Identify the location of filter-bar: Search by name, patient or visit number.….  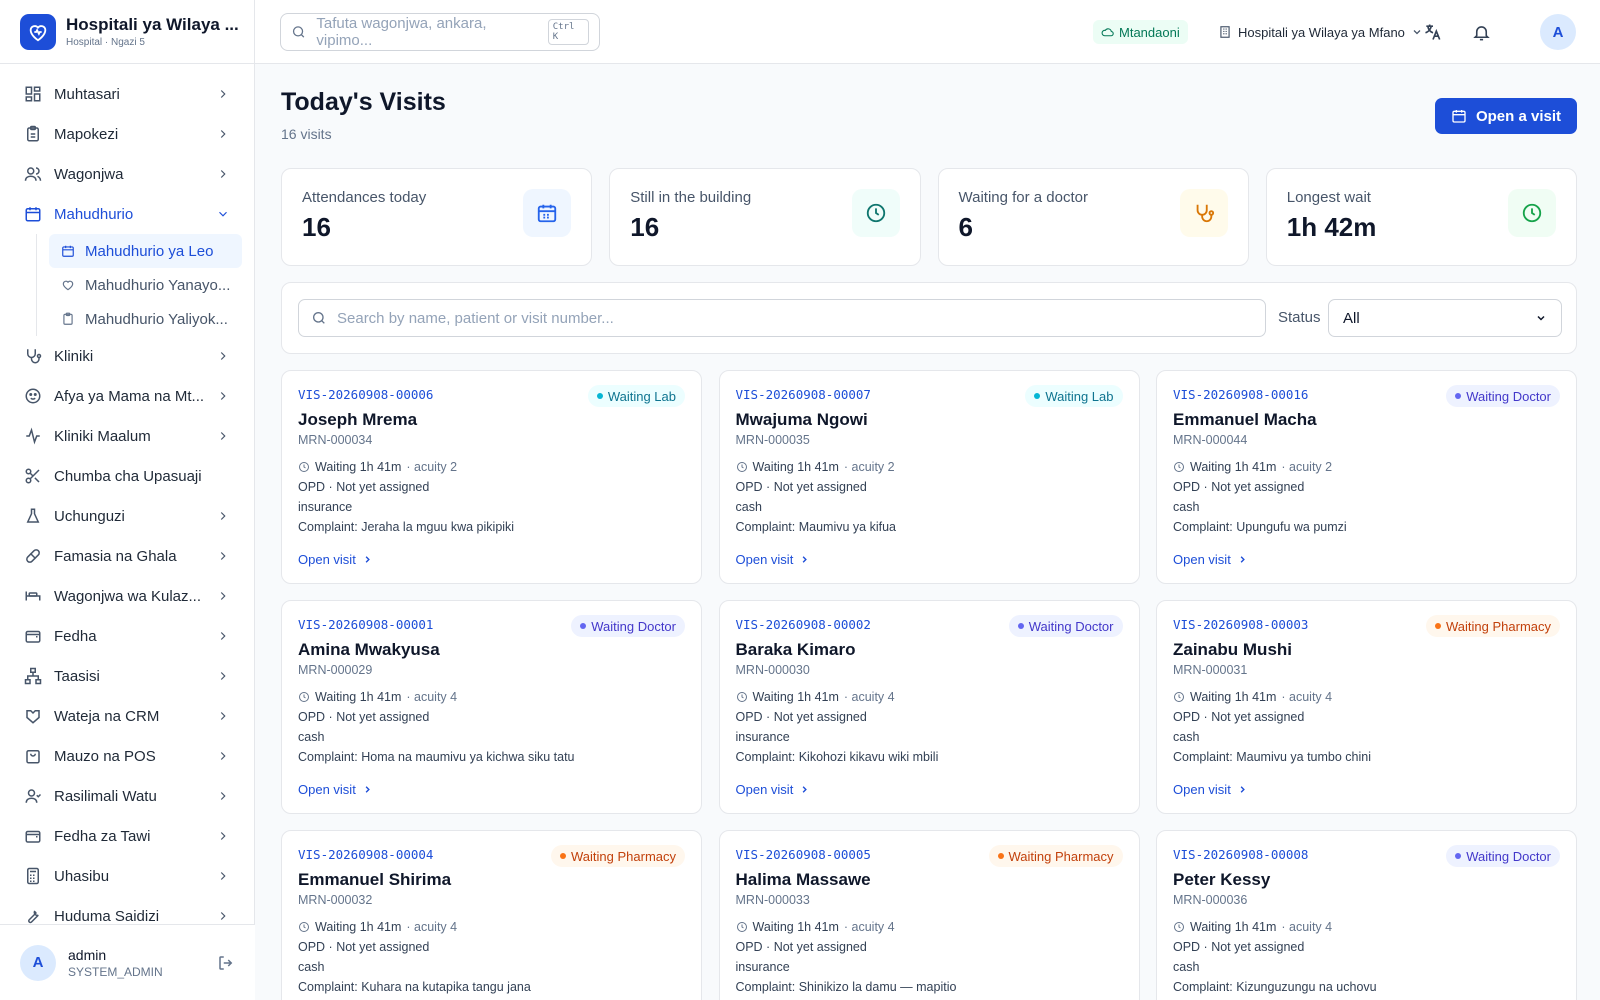
(929, 318).